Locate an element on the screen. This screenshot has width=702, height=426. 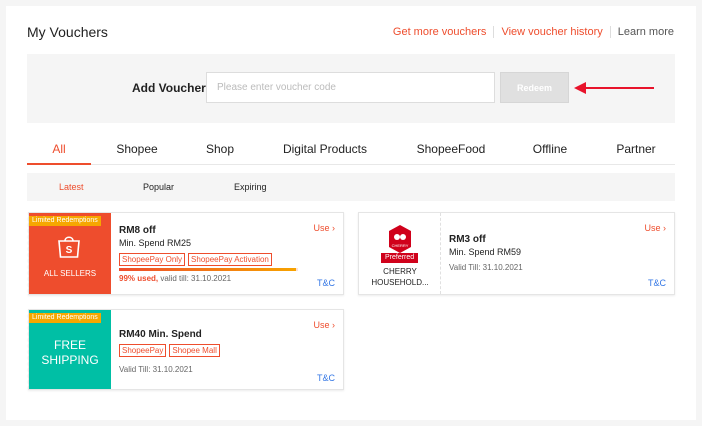
subtab-latest: Latest is located at coordinates (71, 187).